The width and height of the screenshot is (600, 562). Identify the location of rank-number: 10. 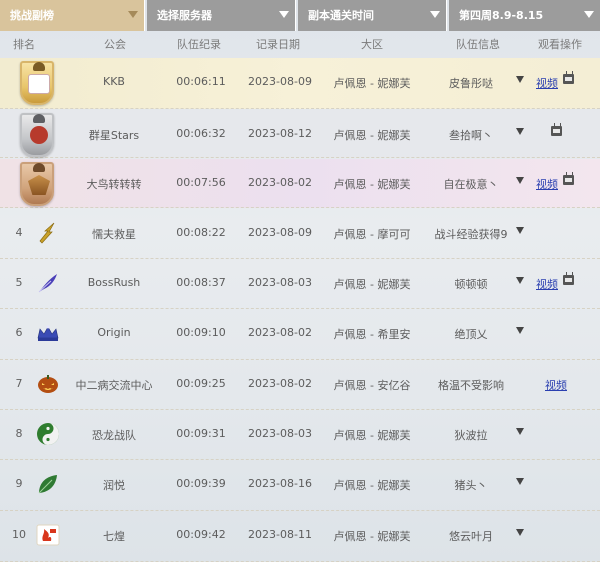
(19, 534).